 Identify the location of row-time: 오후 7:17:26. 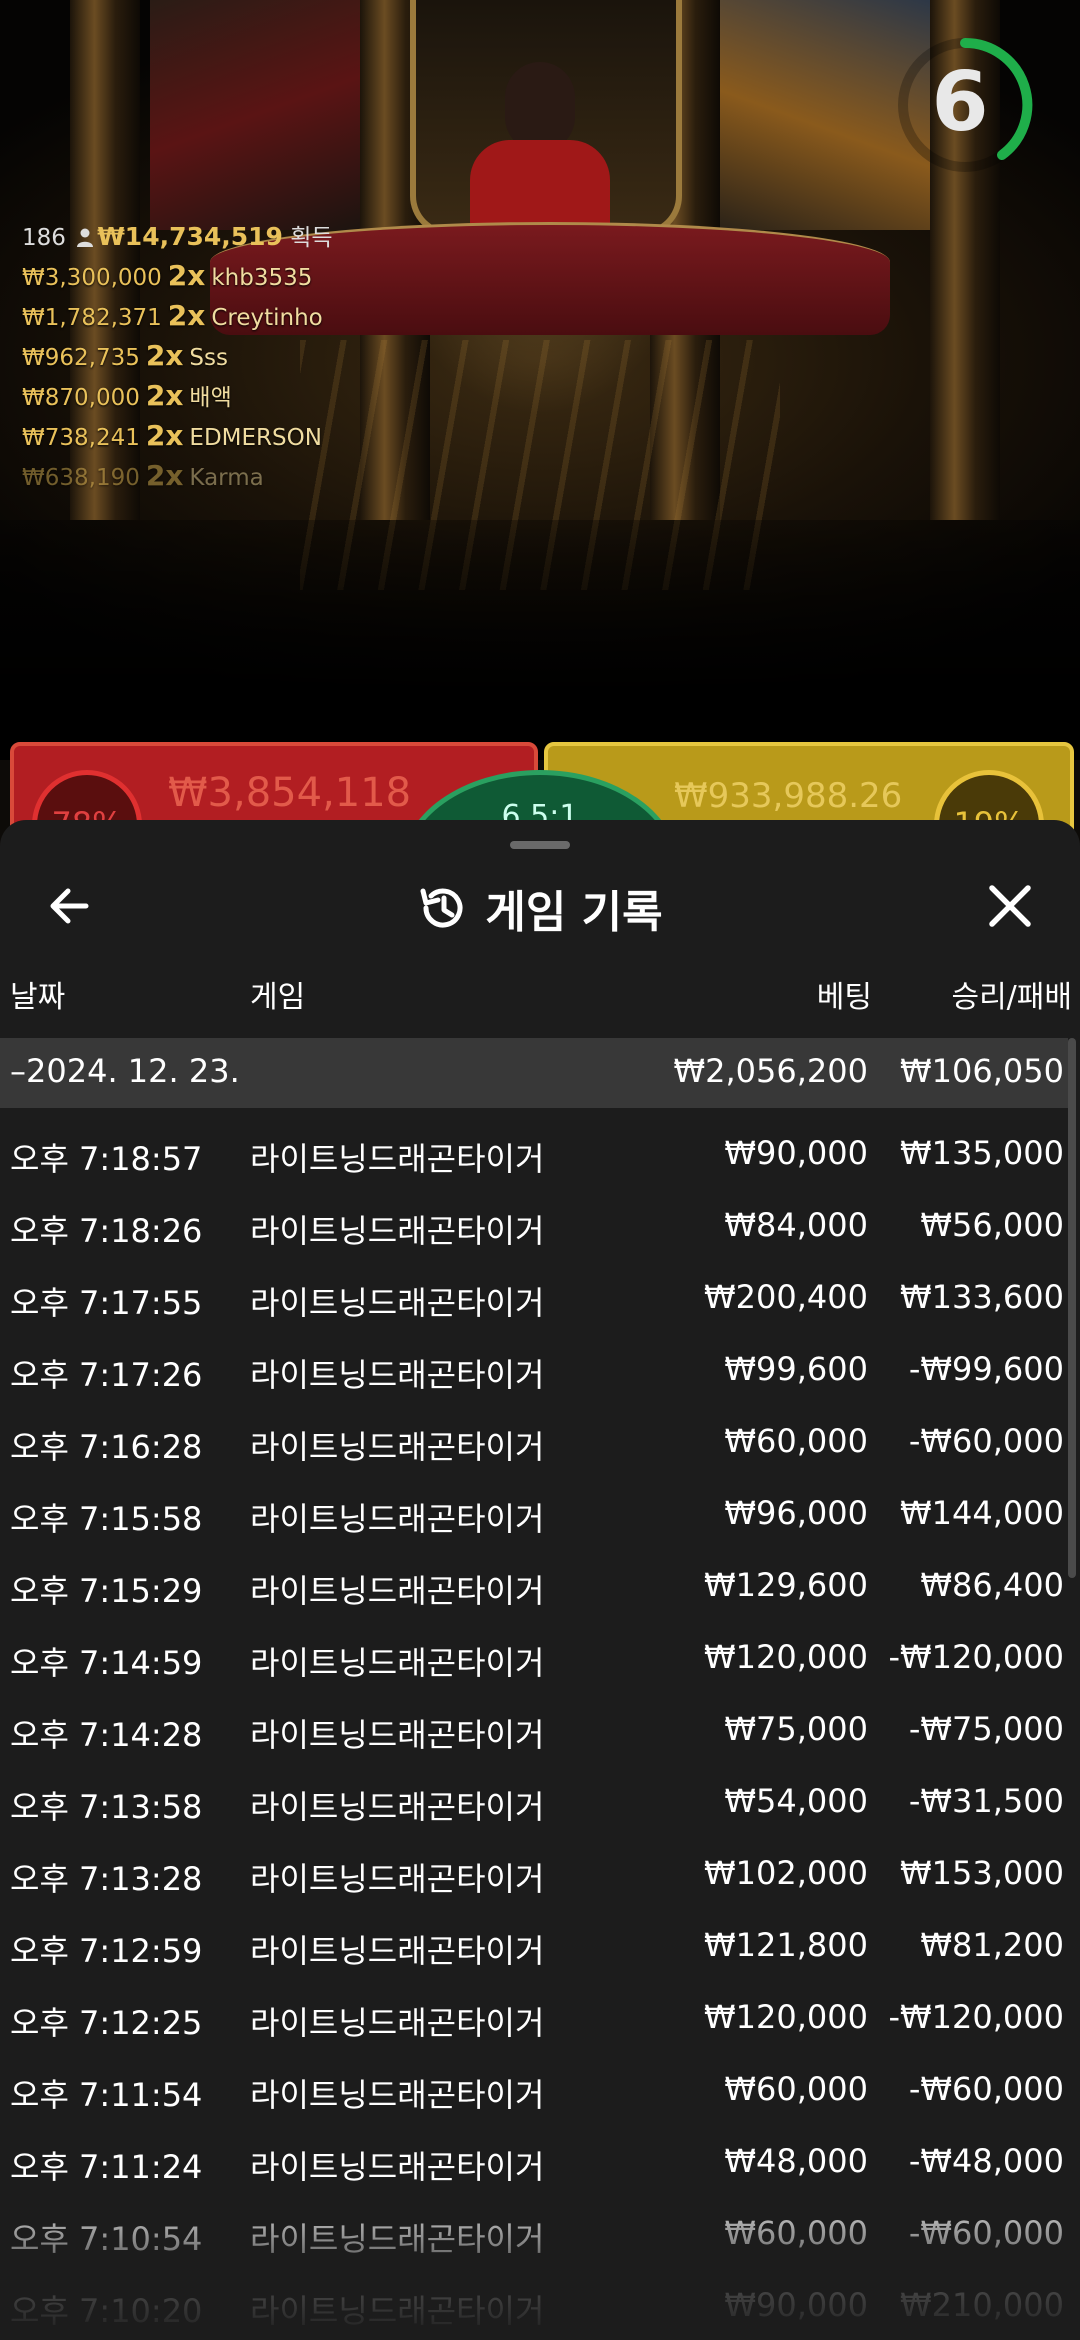
(106, 1375).